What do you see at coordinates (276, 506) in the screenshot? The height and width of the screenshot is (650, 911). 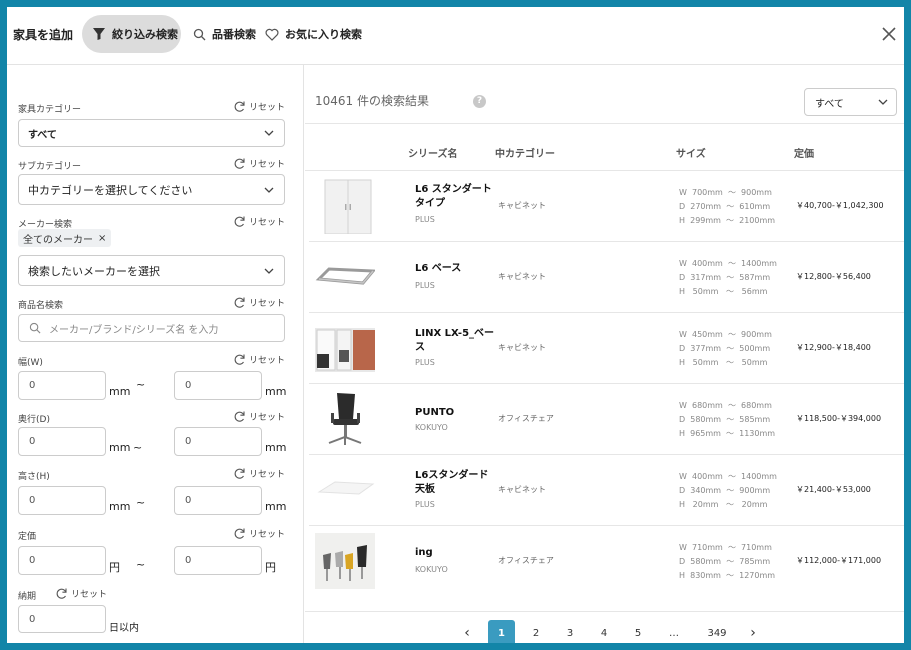 I see `height-max-unit: mm` at bounding box center [276, 506].